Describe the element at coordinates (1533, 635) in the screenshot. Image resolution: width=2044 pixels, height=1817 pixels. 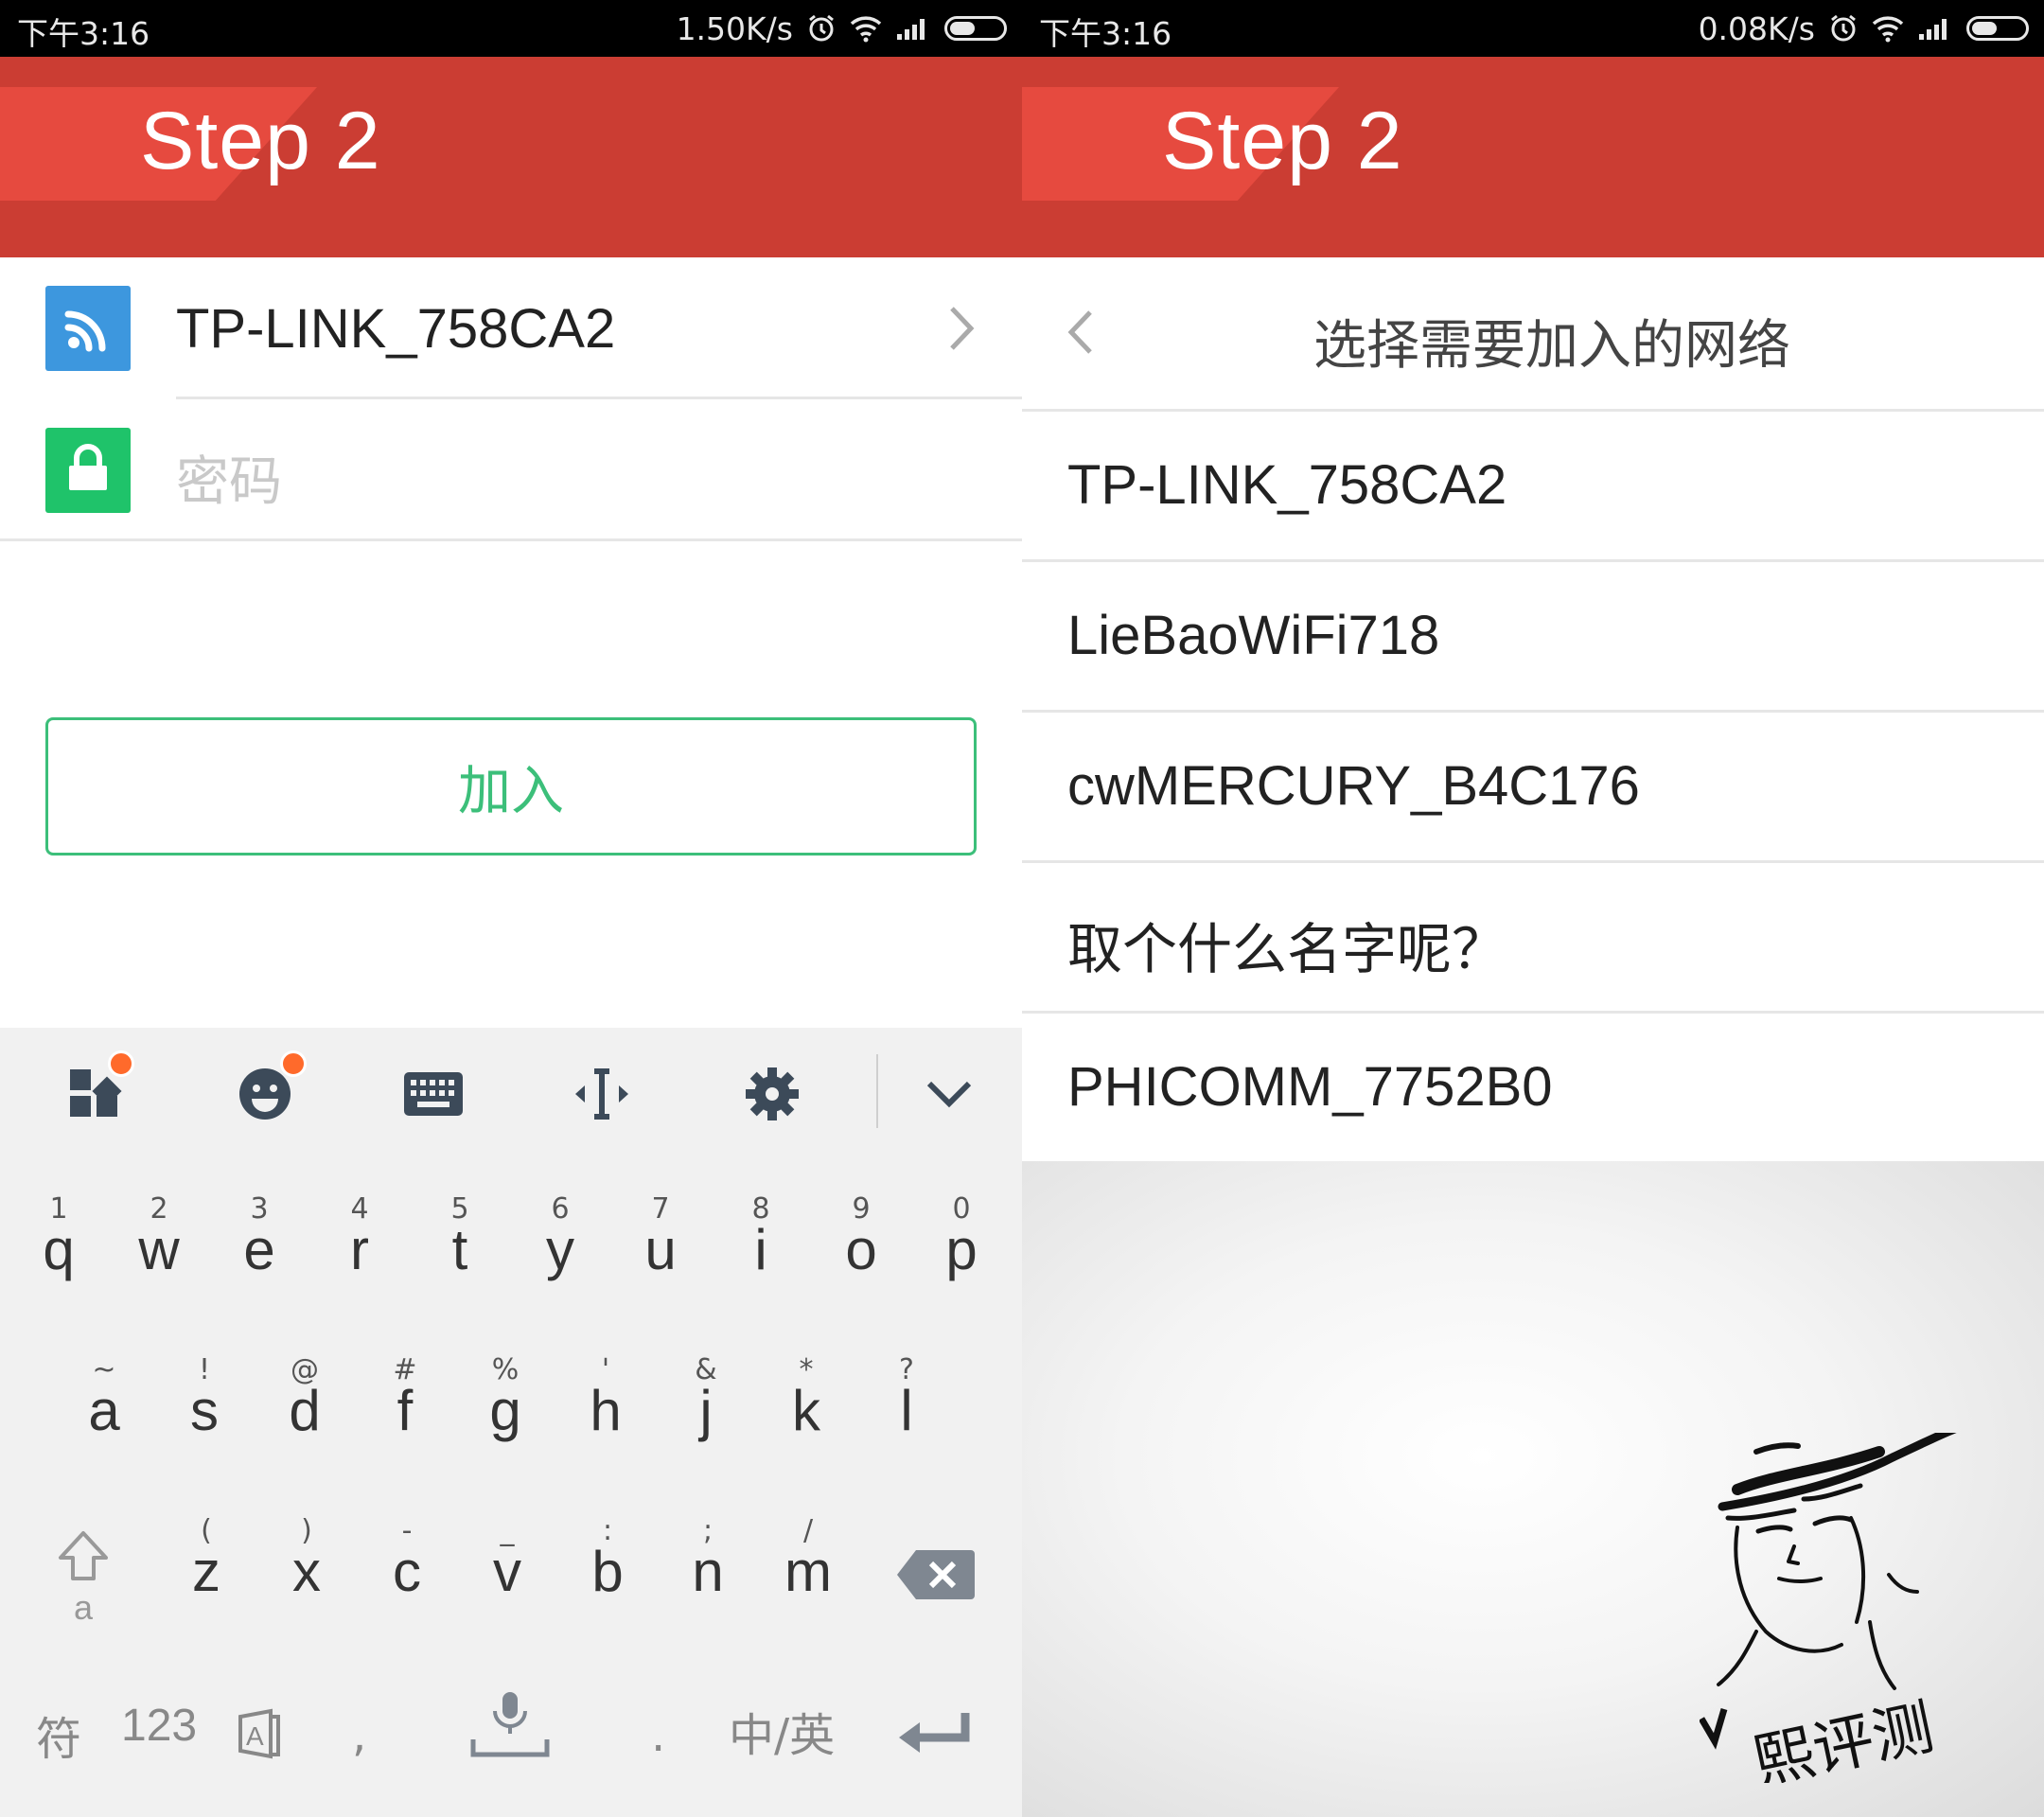
I see `network-item: LieBaoWiFi718` at that location.